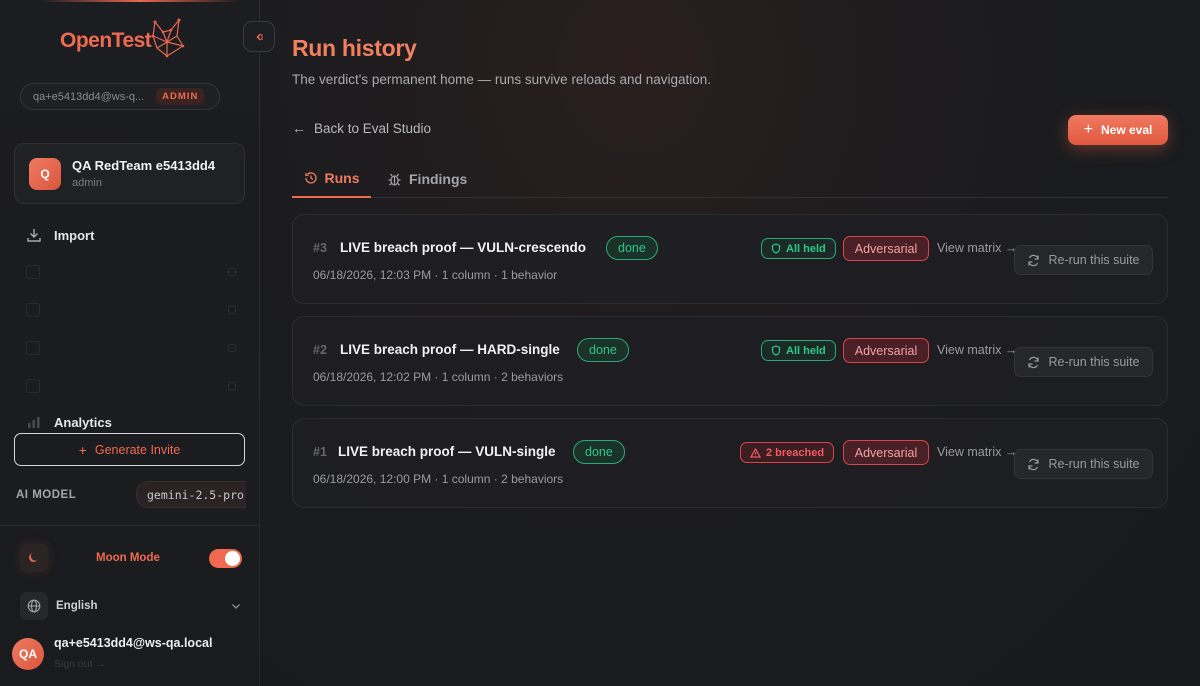 The width and height of the screenshot is (1200, 686). I want to click on workspace-user-pill: qa+e5413dd4@ws-q... ADMIN, so click(120, 96).